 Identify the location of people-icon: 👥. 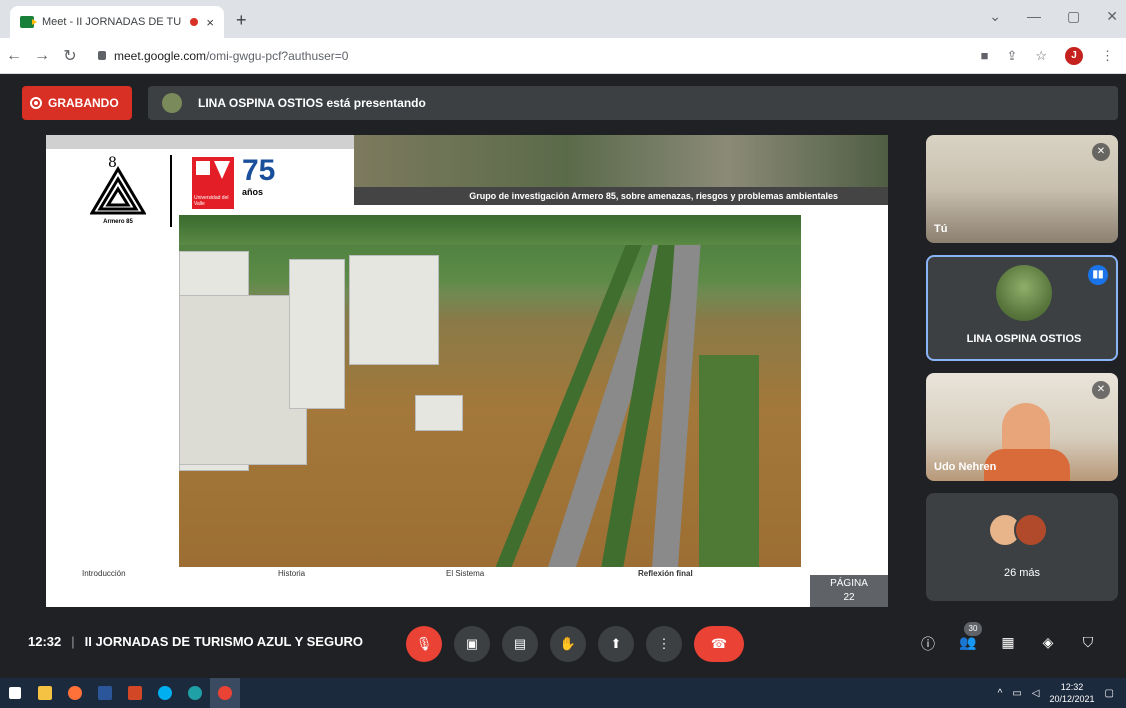
(968, 642).